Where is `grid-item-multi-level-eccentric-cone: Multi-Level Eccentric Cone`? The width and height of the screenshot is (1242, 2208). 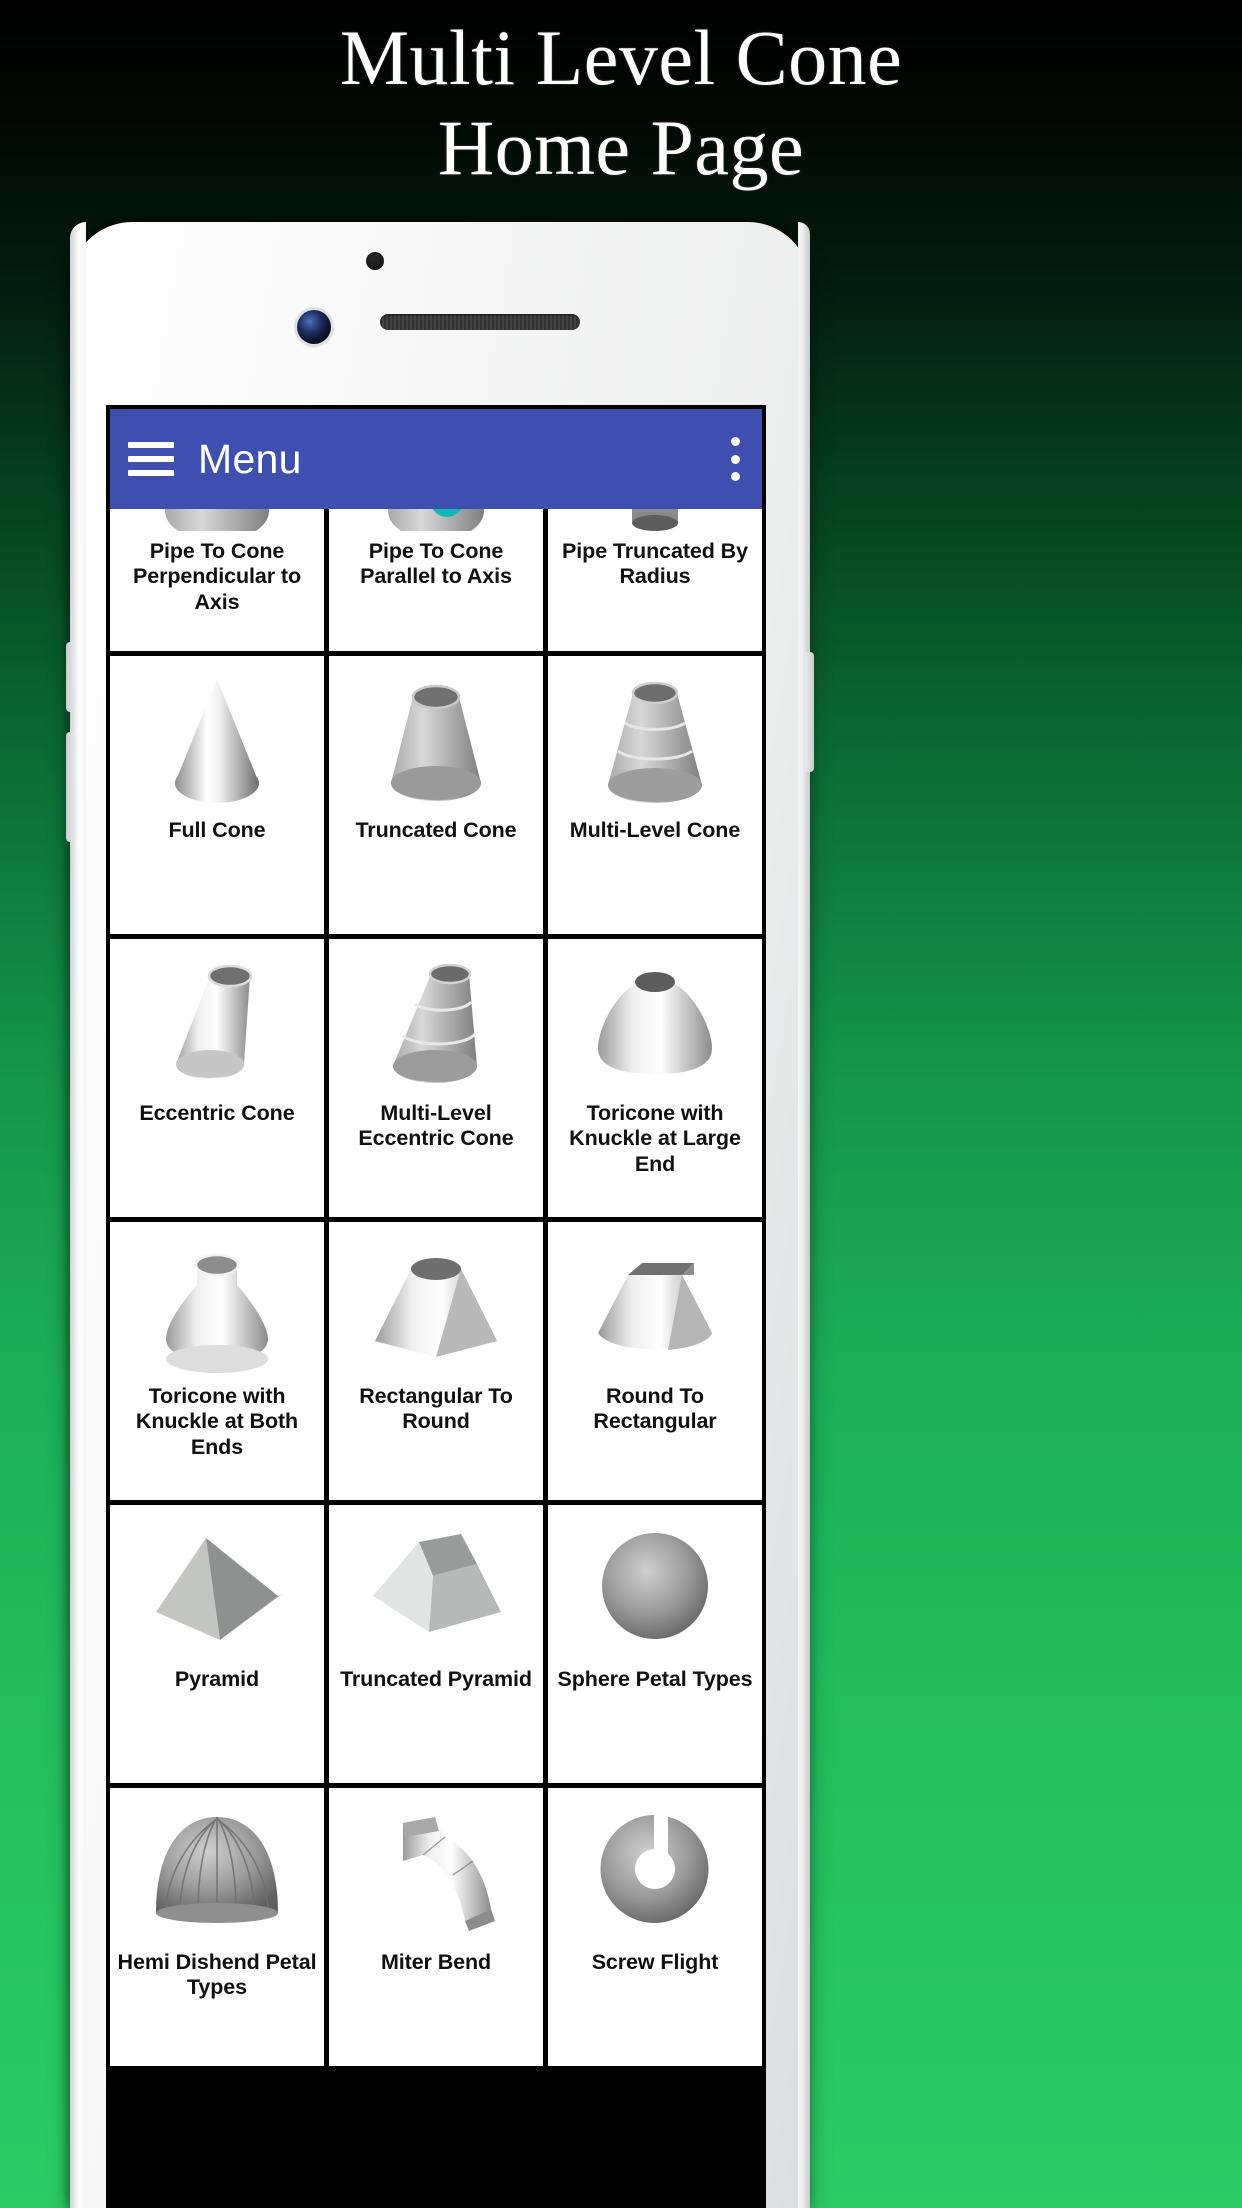 grid-item-multi-level-eccentric-cone: Multi-Level Eccentric Cone is located at coordinates (436, 1078).